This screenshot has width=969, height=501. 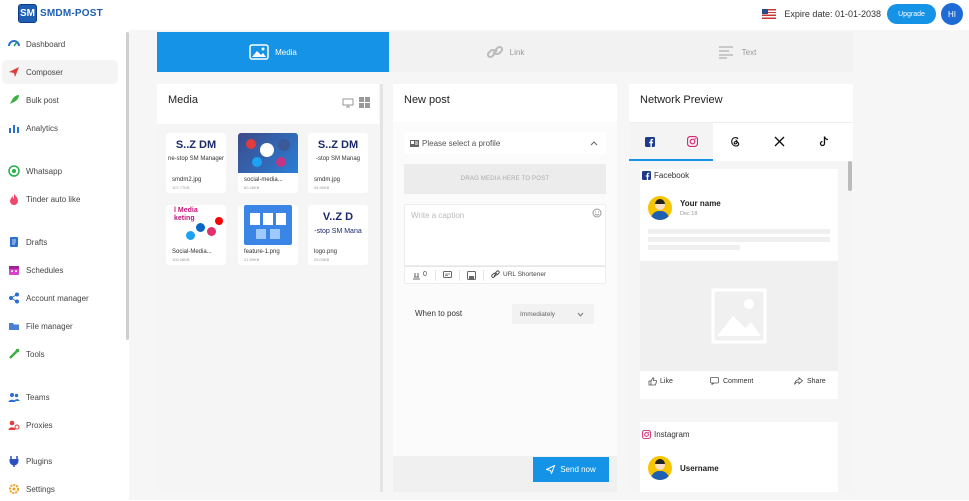 I want to click on sidebar-item-label: File manager, so click(x=49, y=326).